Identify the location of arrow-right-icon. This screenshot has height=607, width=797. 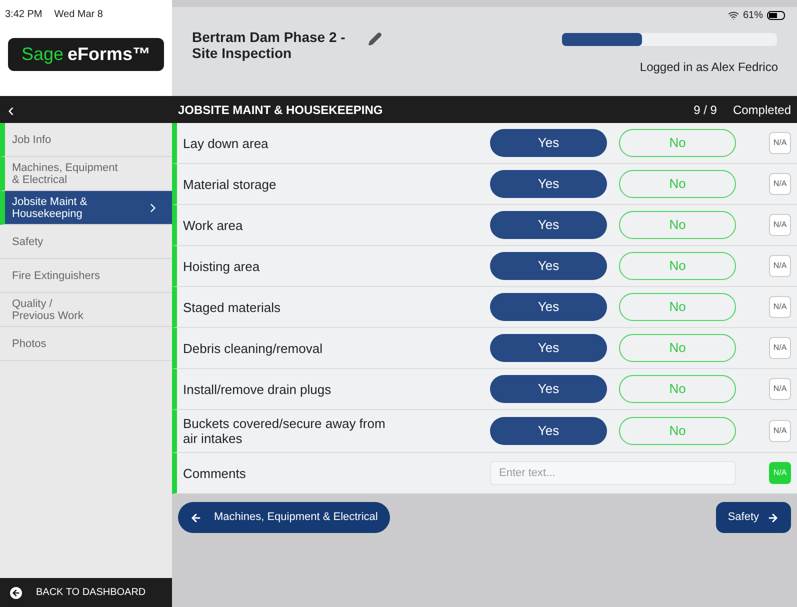
(773, 518).